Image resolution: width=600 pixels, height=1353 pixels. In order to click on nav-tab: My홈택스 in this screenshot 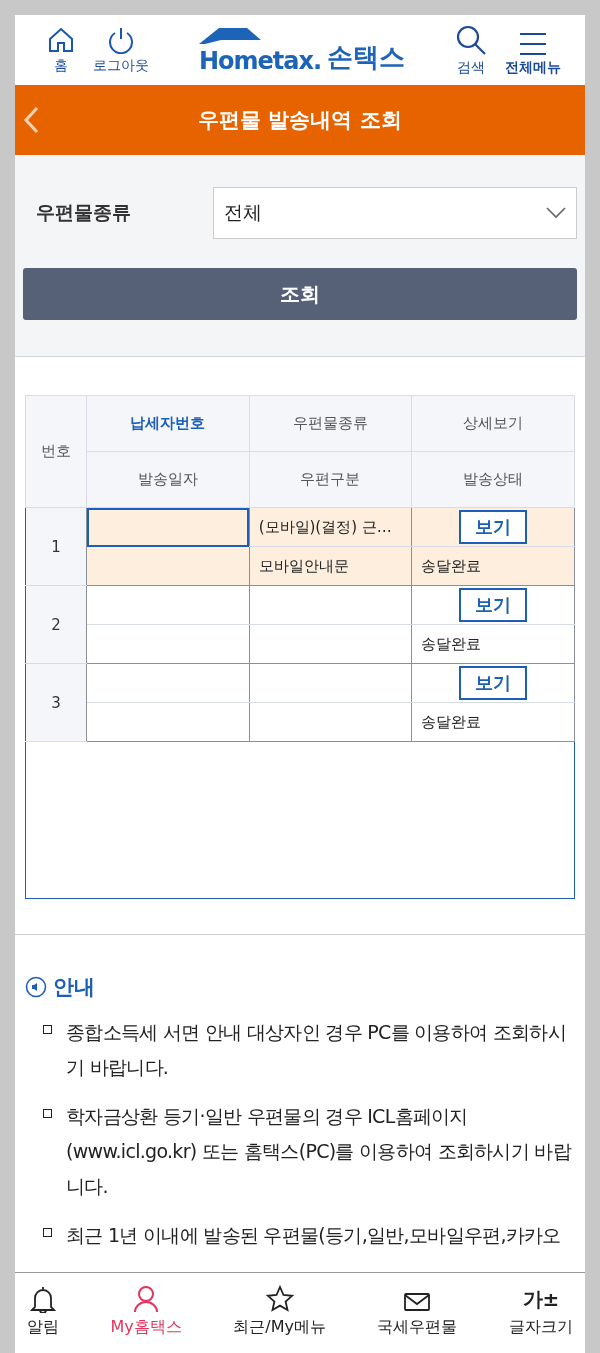, I will do `click(146, 1306)`.